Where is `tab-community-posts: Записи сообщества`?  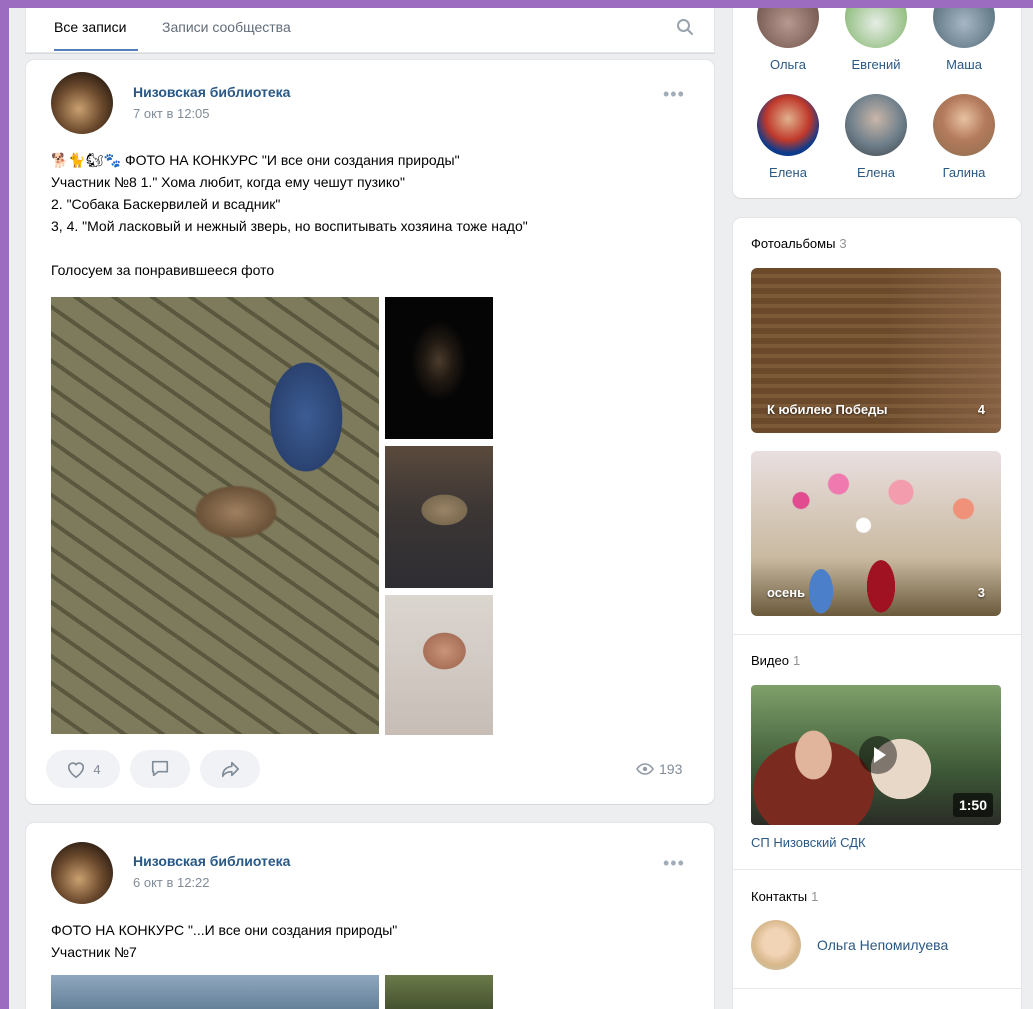
tab-community-posts: Записи сообщества is located at coordinates (226, 27).